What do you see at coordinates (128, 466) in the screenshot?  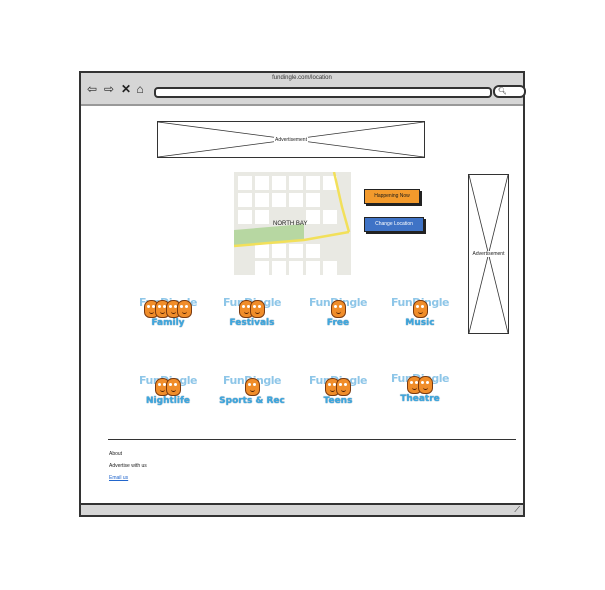 I see `footer-advertise-link: Advertise with us` at bounding box center [128, 466].